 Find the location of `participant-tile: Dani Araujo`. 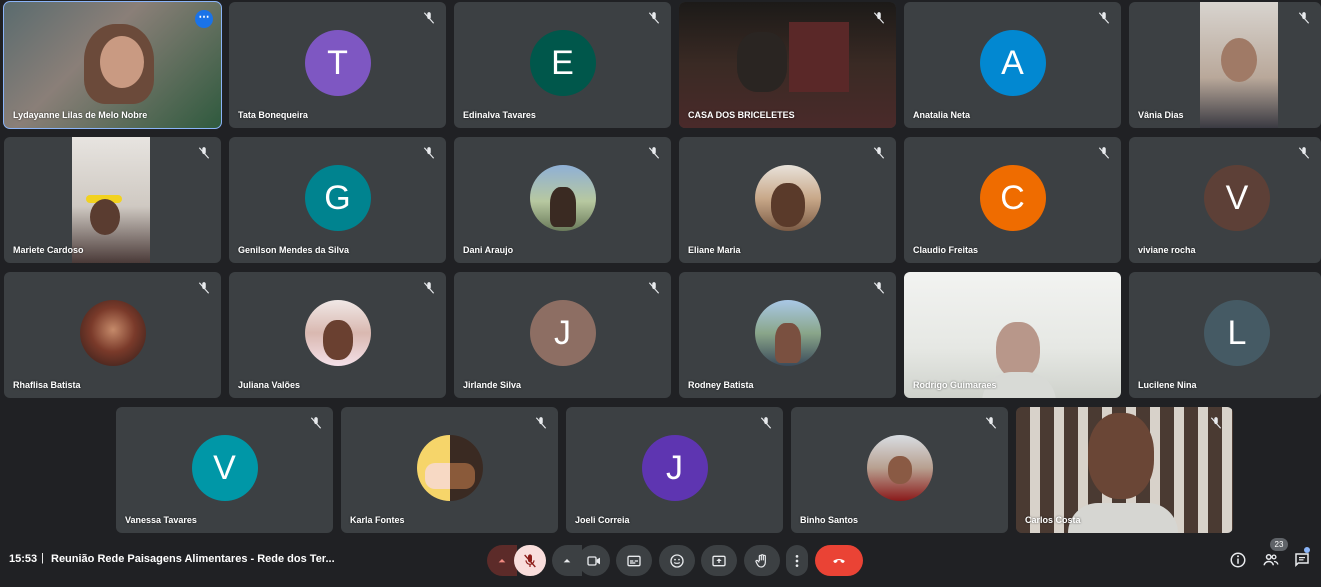

participant-tile: Dani Araujo is located at coordinates (562, 200).